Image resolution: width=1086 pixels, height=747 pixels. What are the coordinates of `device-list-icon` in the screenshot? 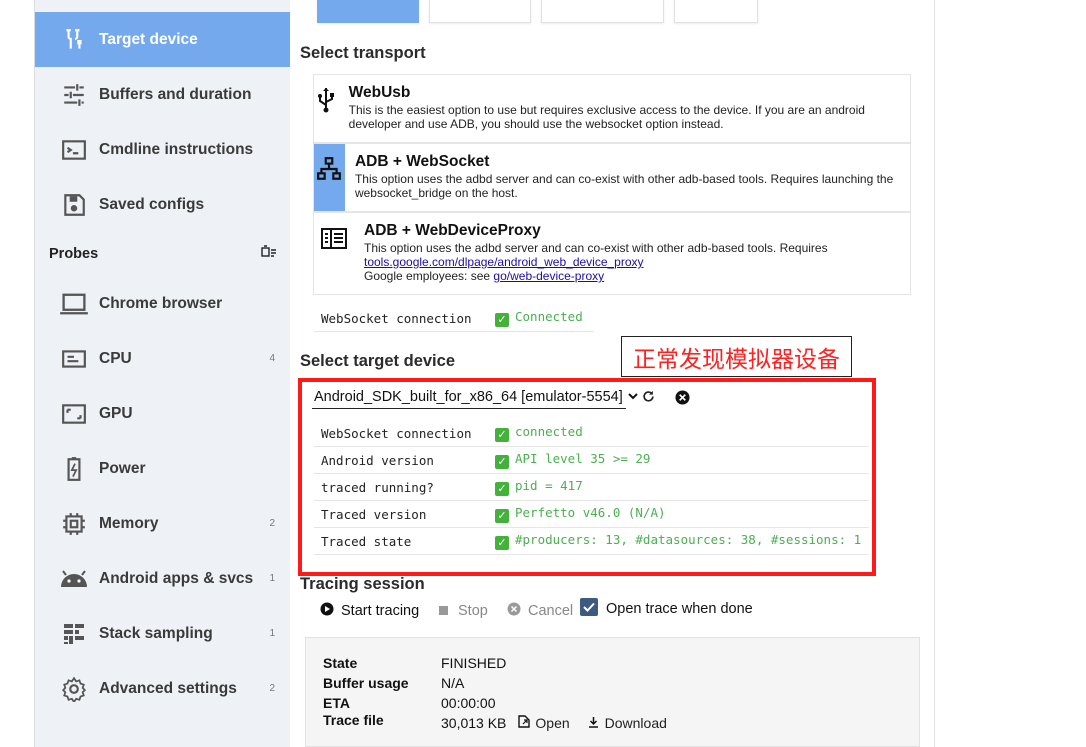 It's located at (334, 259).